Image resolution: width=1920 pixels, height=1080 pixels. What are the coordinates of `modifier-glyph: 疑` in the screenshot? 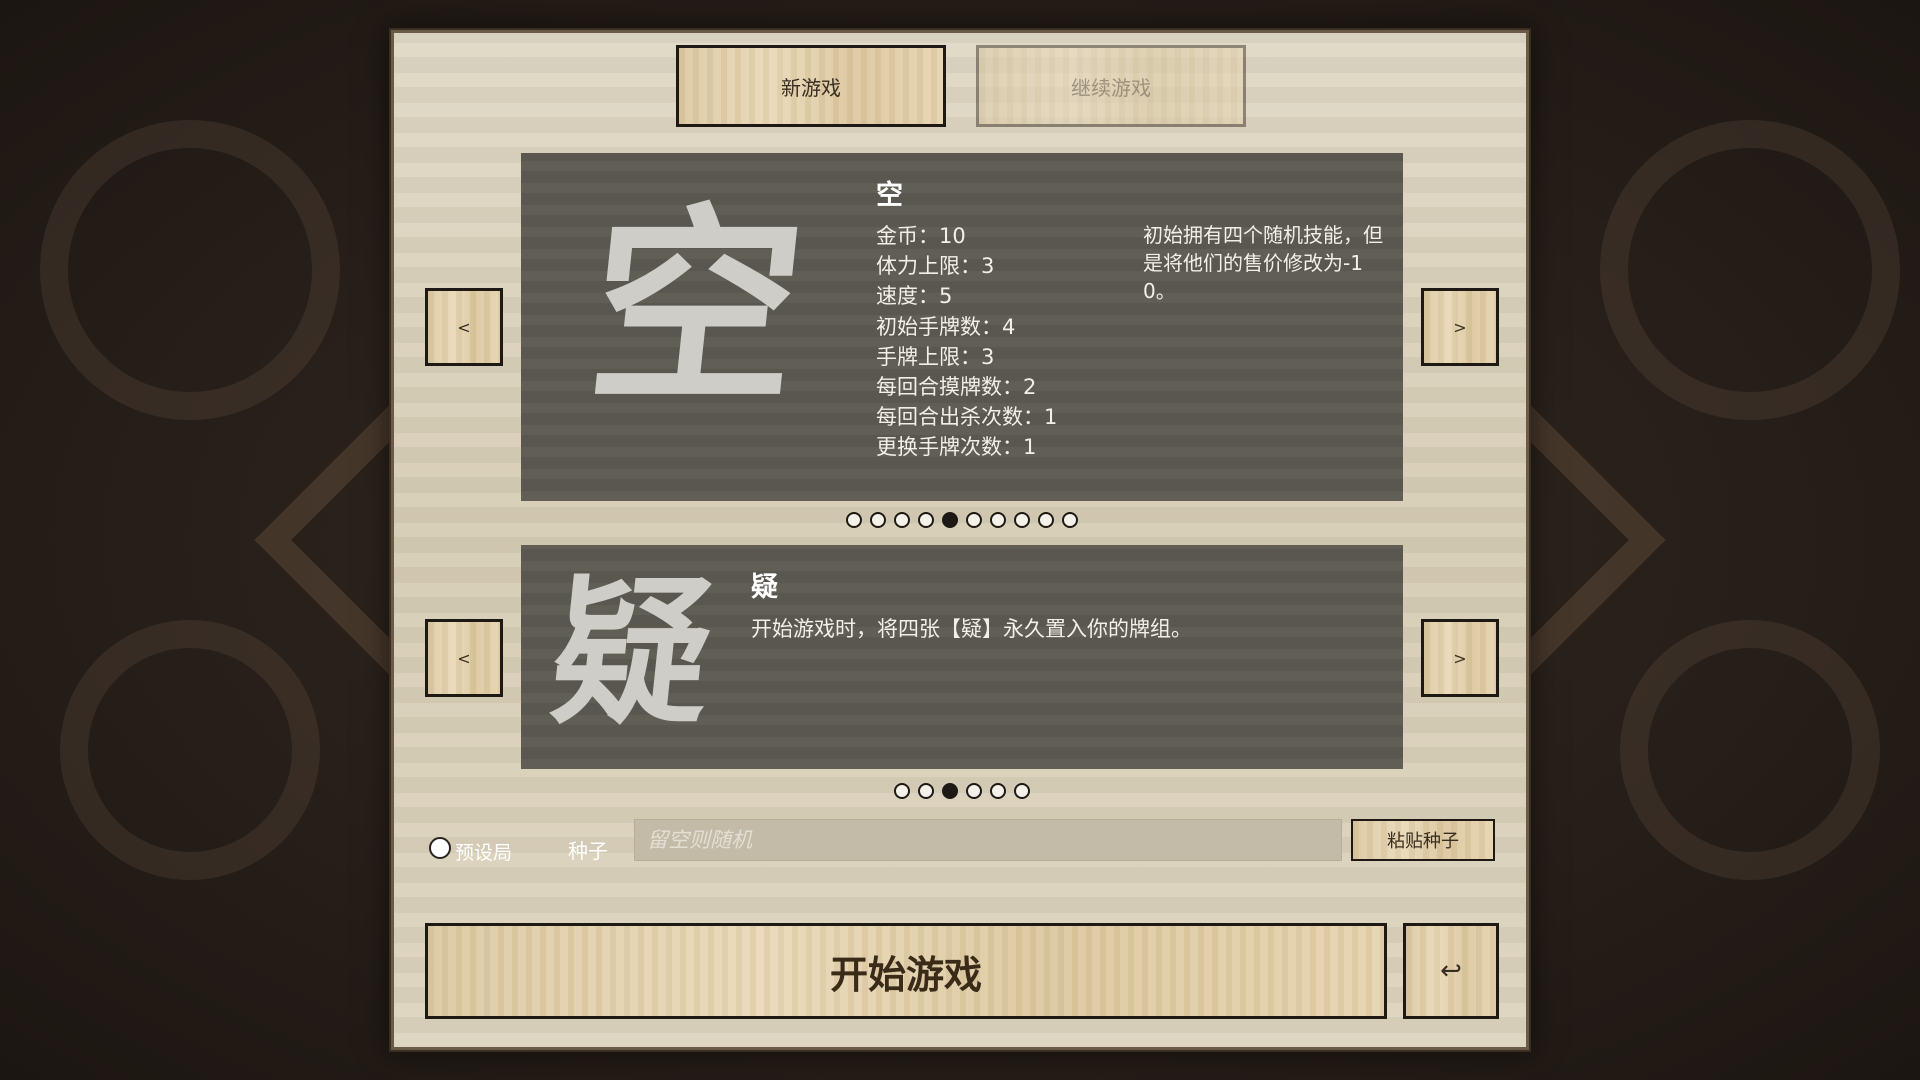 It's located at (632, 653).